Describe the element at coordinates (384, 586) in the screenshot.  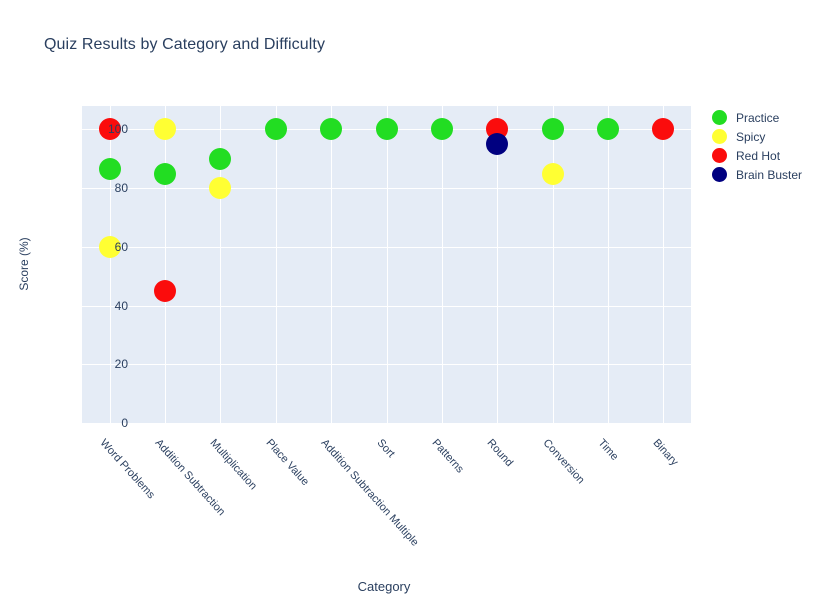
I see `x-axis-title-text: Category` at that location.